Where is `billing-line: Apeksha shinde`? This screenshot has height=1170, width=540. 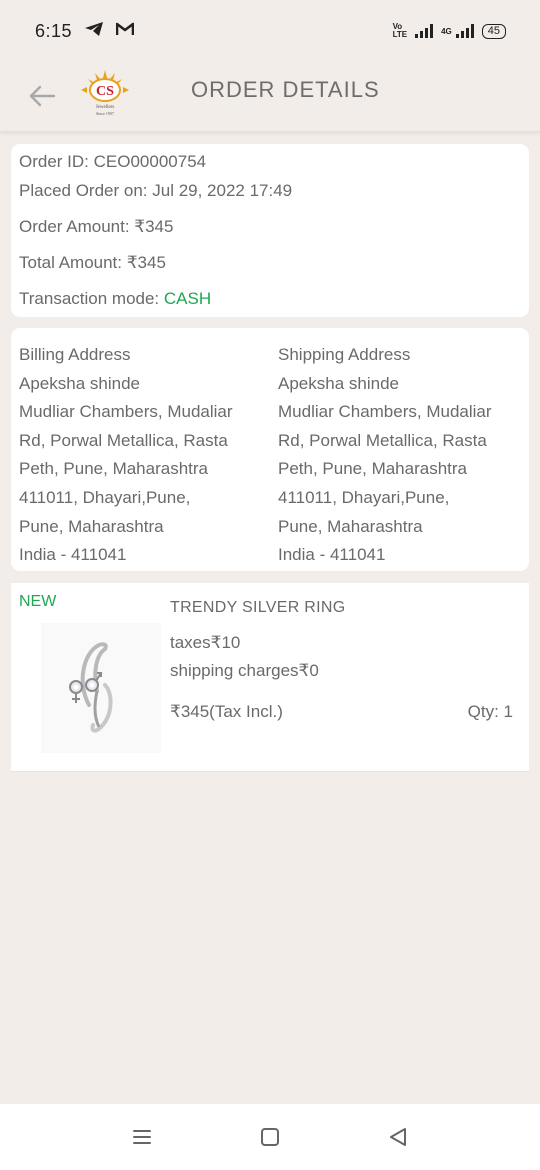
billing-line: Apeksha shinde is located at coordinates (79, 383).